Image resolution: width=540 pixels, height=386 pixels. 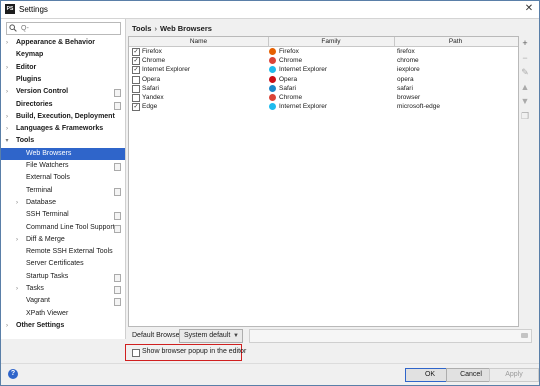 I want to click on browser-path: firefox, so click(x=406, y=51).